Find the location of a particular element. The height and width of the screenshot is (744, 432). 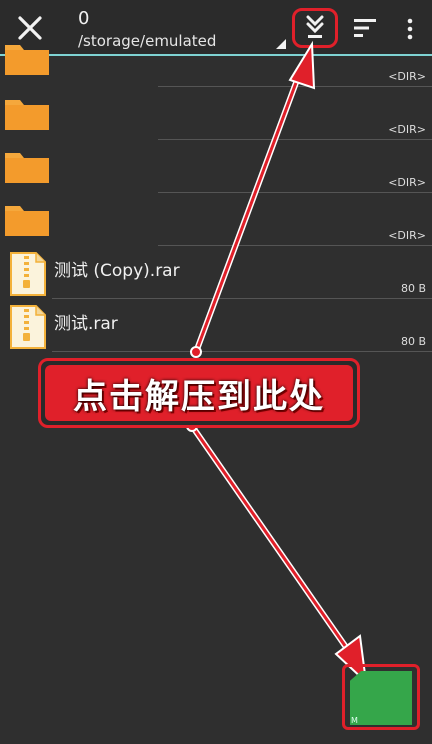

callout-body: 点击解压到此处 is located at coordinates (199, 393).